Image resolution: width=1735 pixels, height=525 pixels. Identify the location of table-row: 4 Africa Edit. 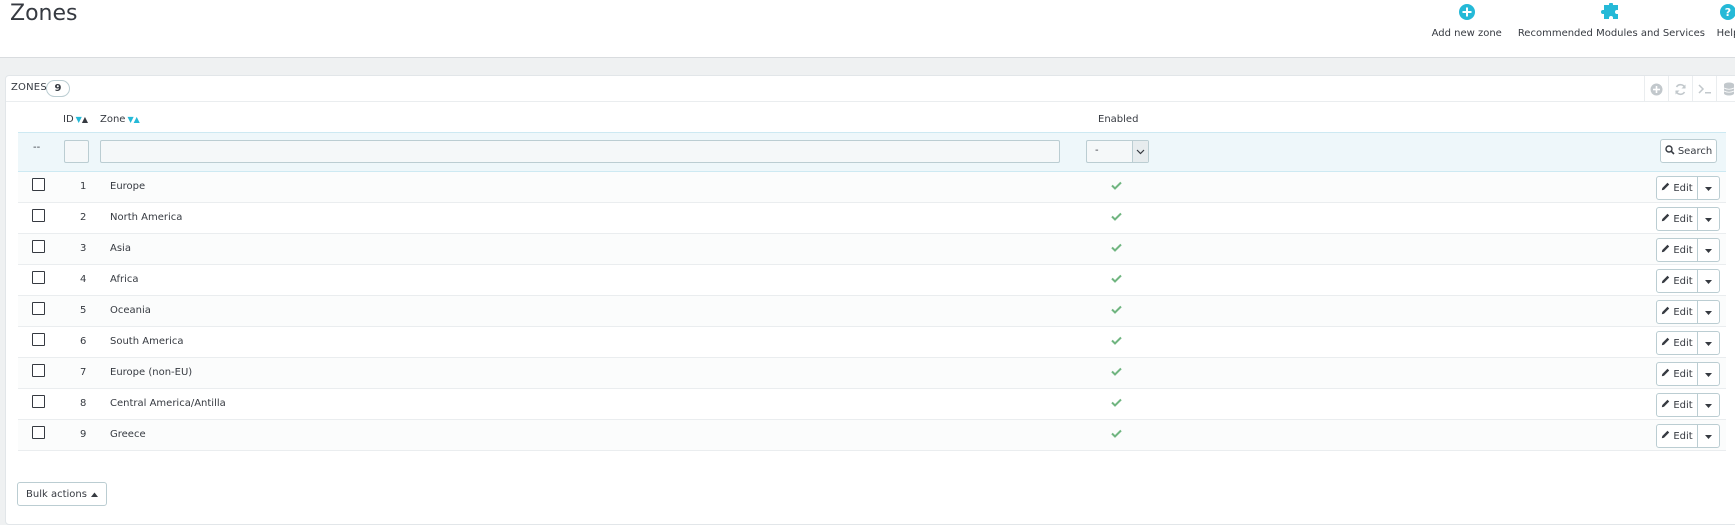
(872, 280).